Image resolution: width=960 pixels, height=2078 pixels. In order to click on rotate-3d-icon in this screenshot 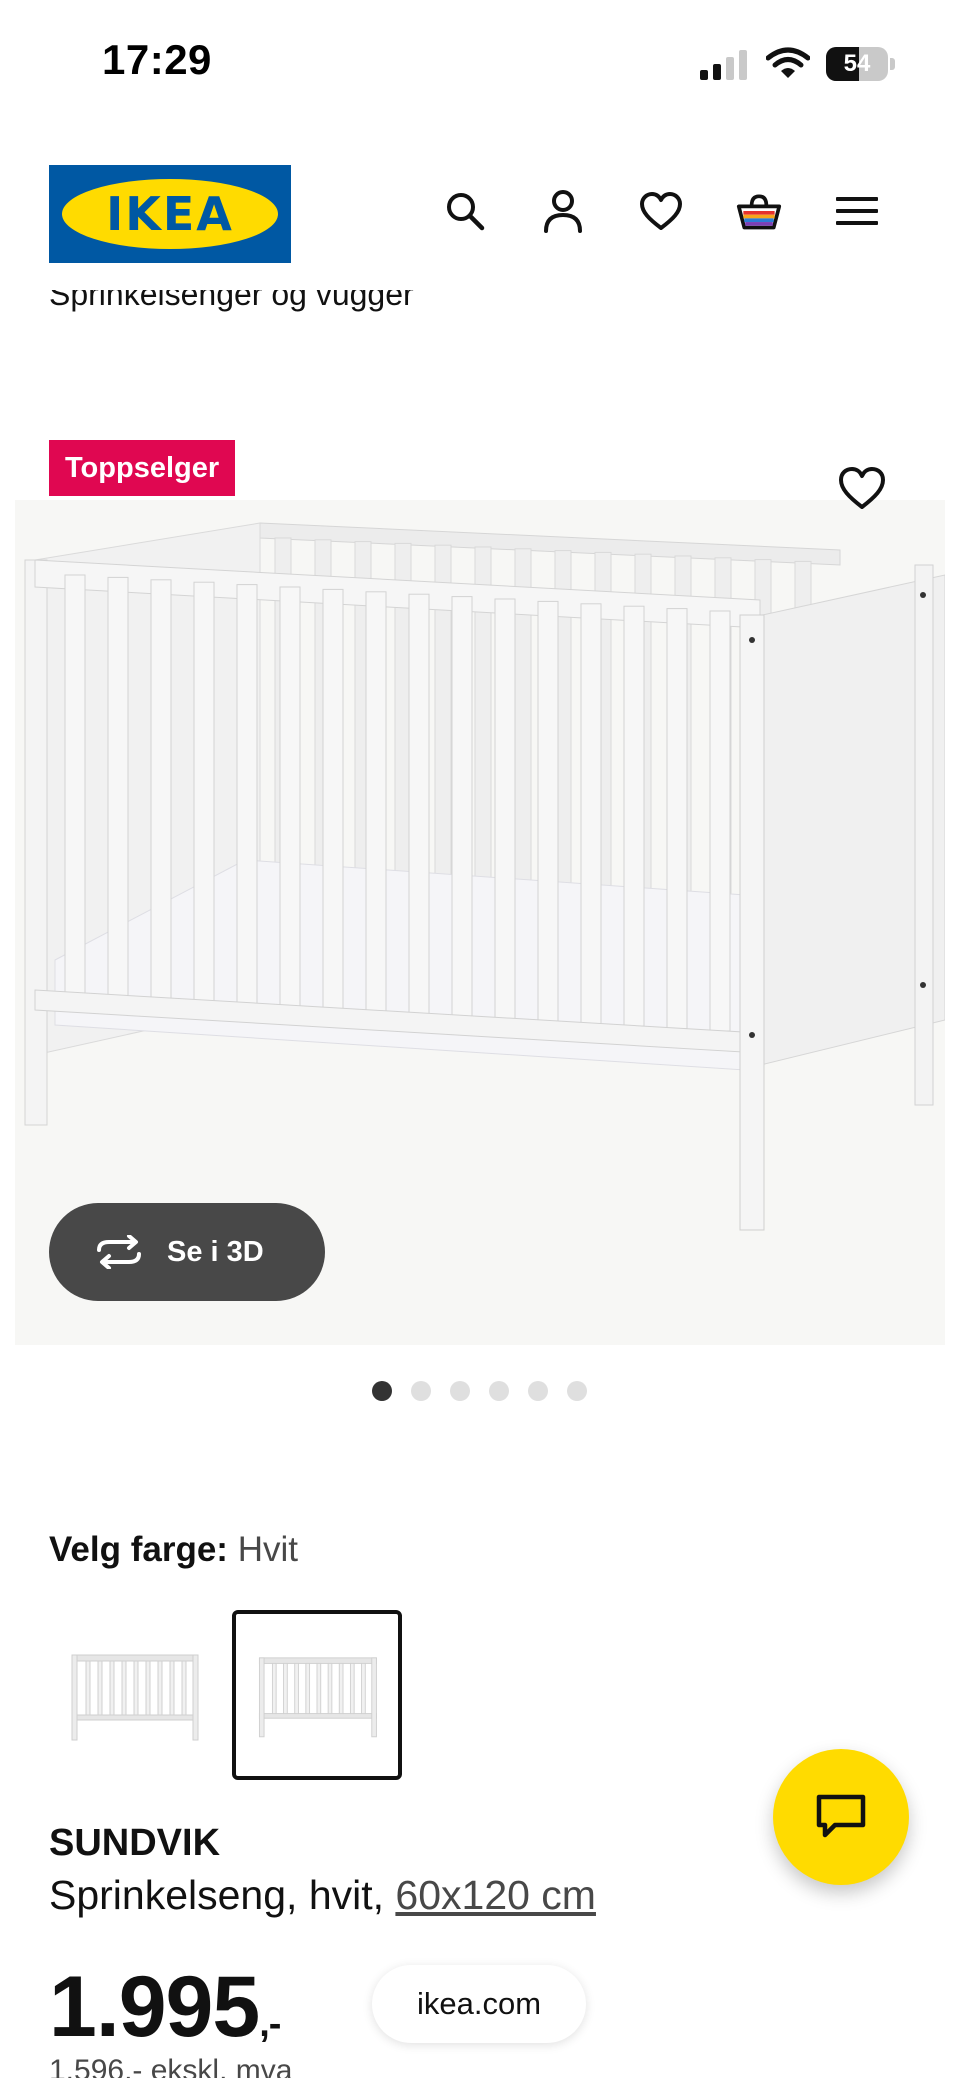, I will do `click(119, 1252)`.